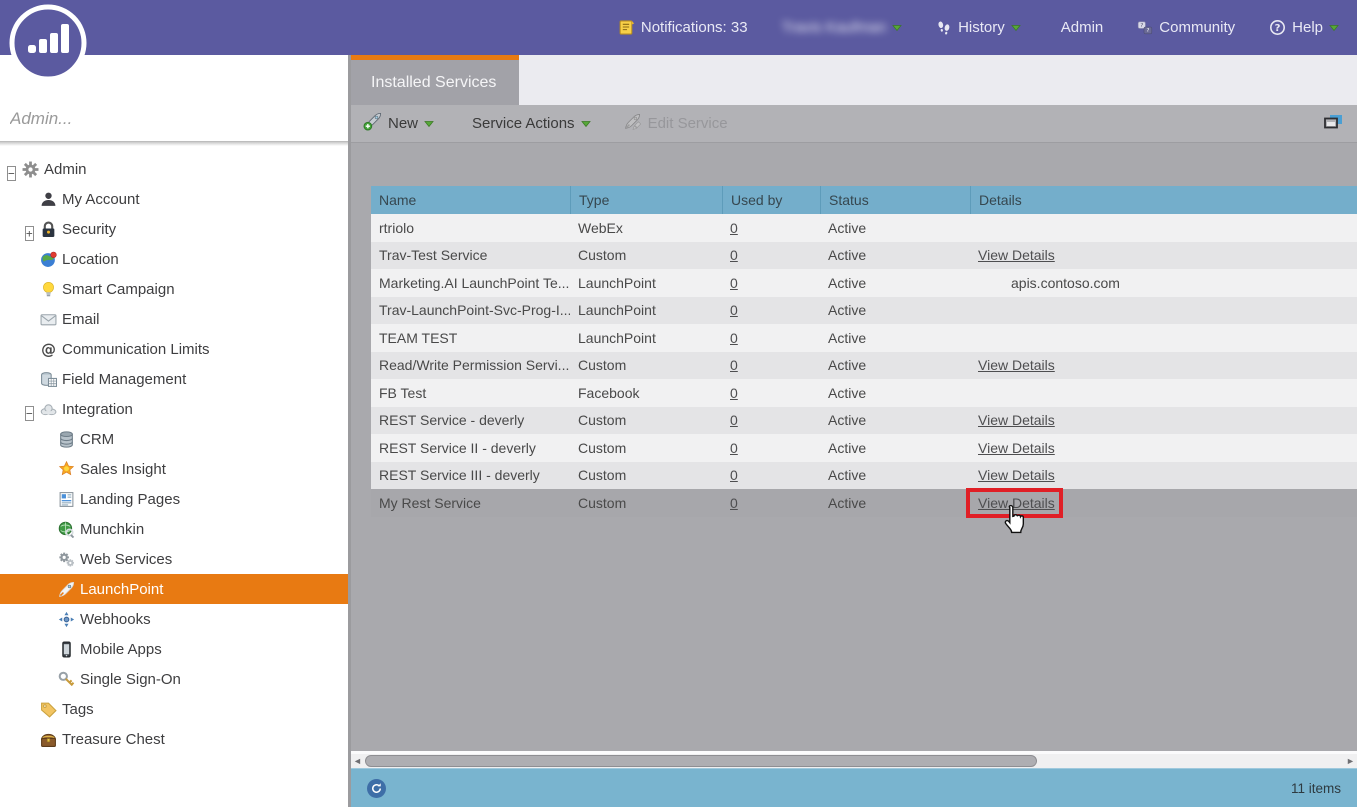 The width and height of the screenshot is (1357, 807). I want to click on sidebar-item-communication-limits: @ Communication Limits, so click(174, 349).